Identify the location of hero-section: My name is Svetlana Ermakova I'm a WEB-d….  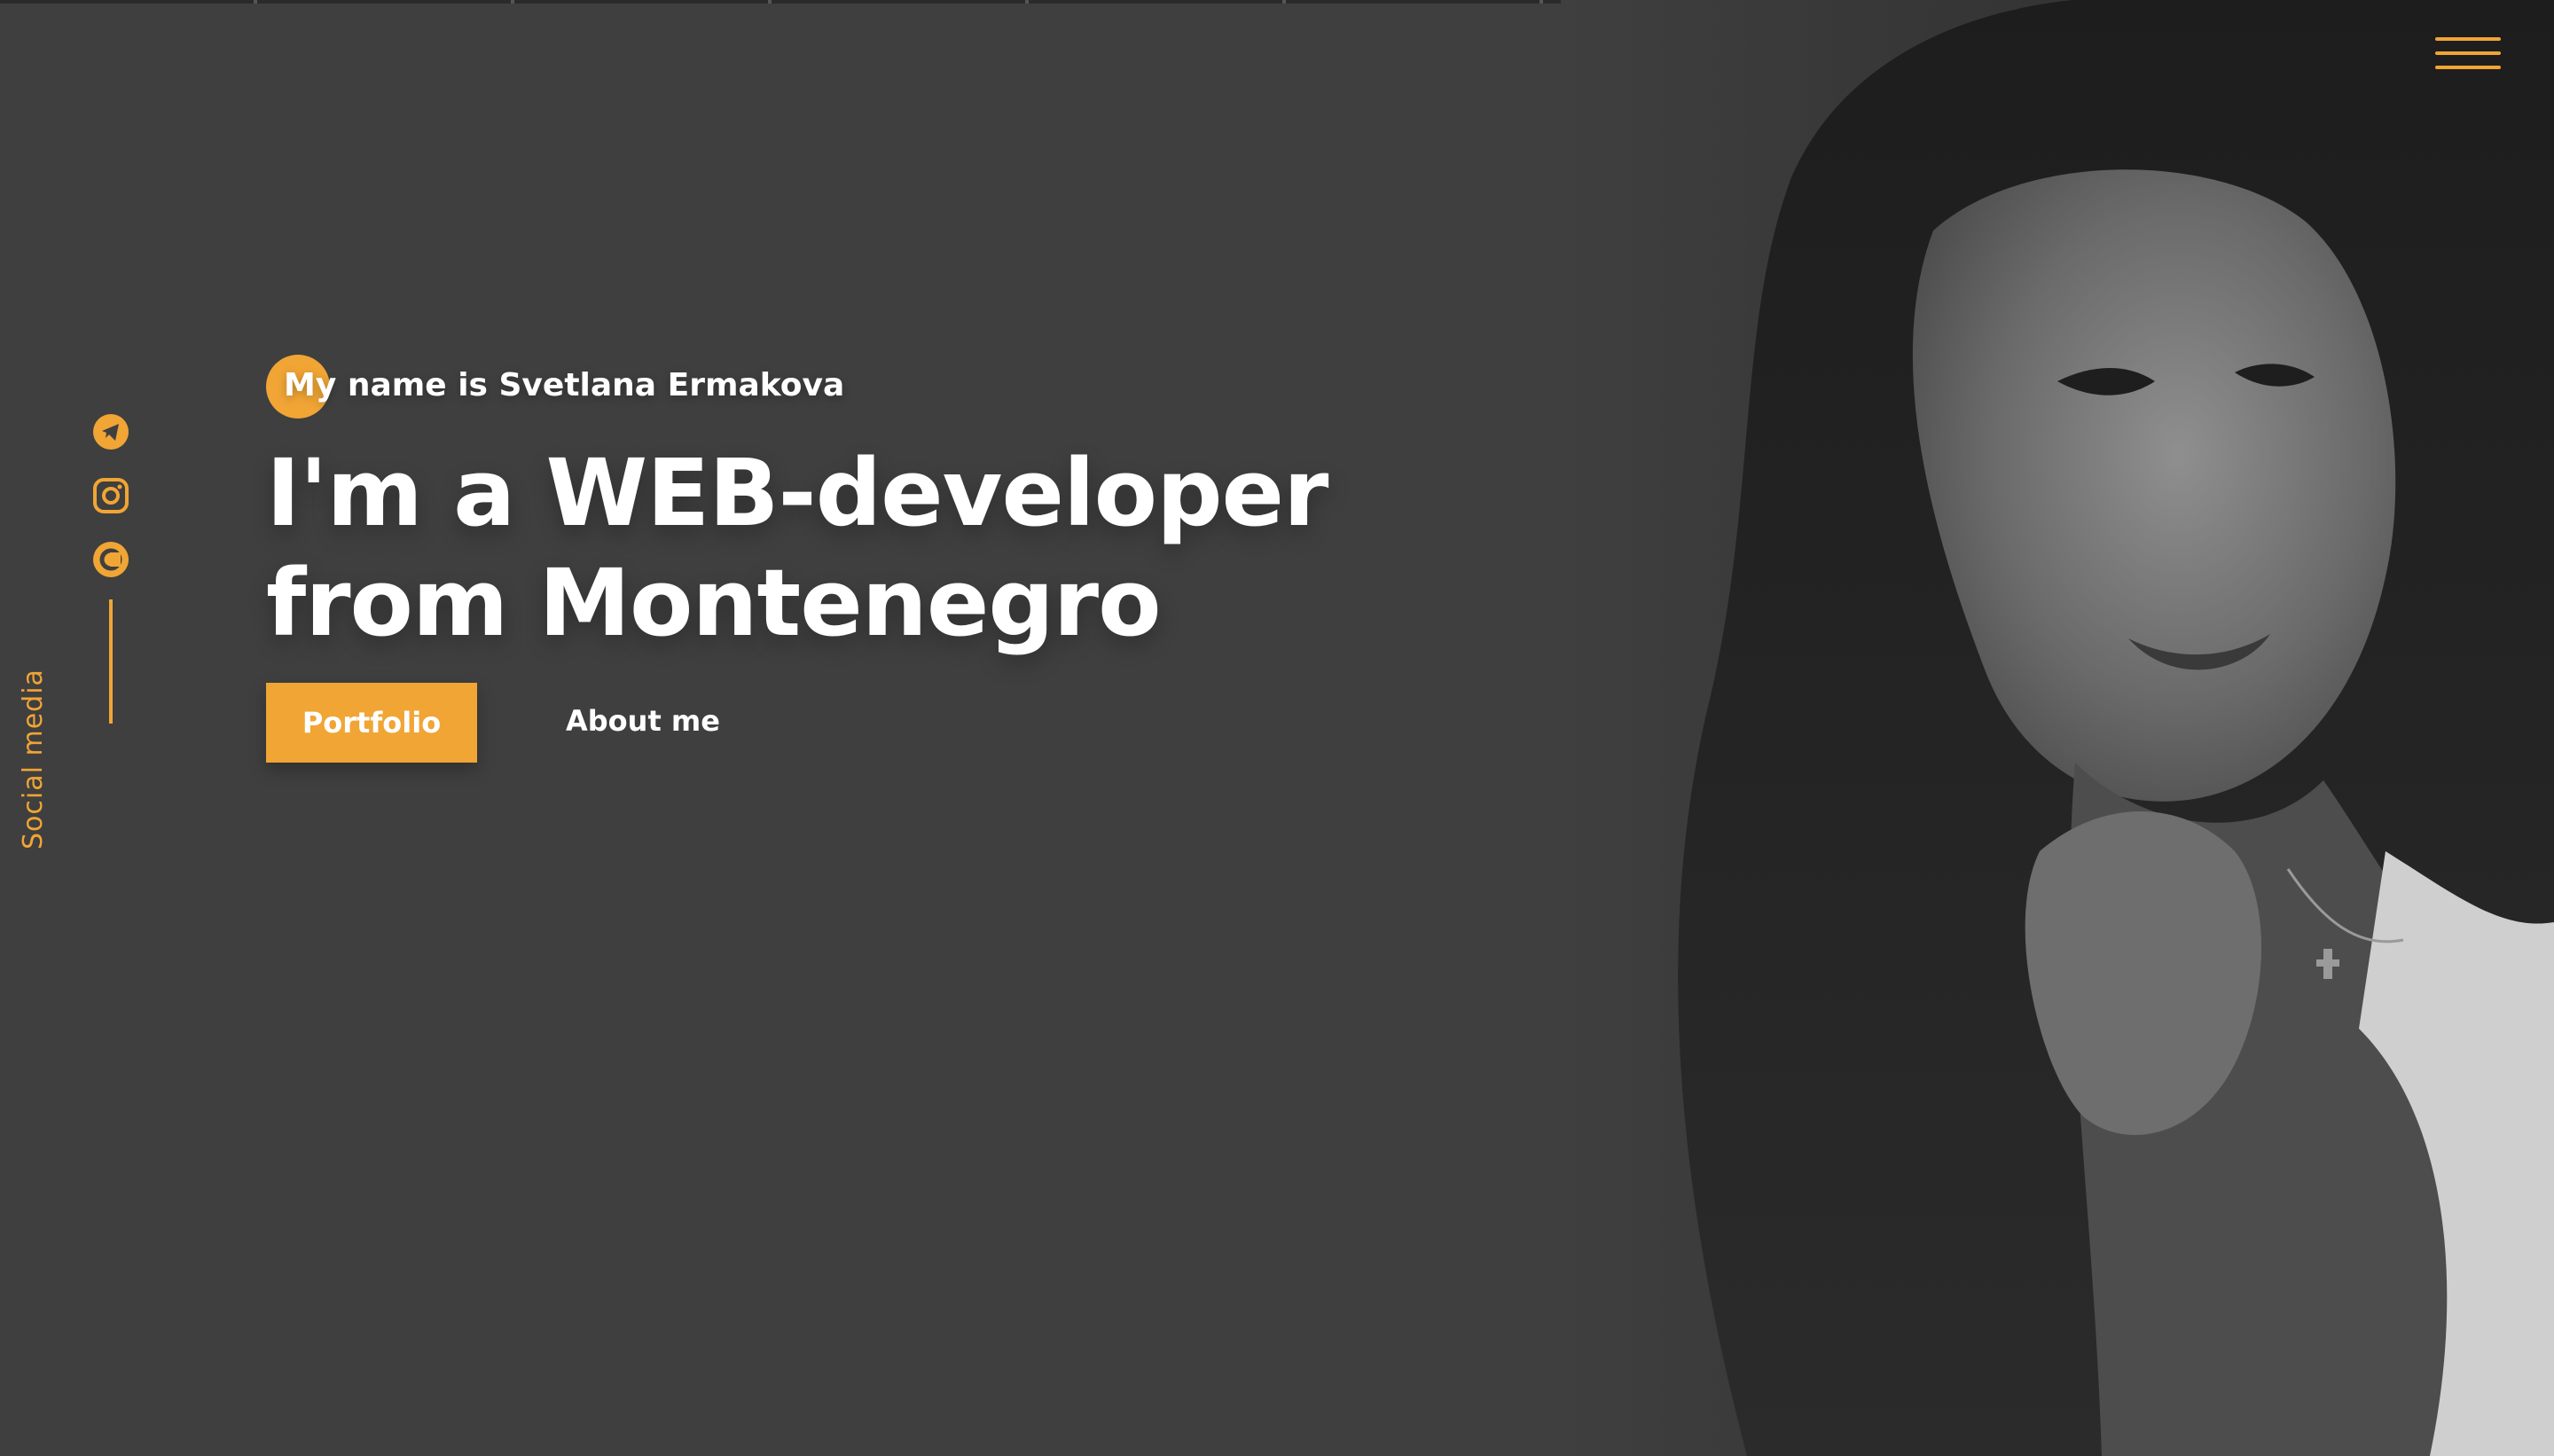
(931, 559).